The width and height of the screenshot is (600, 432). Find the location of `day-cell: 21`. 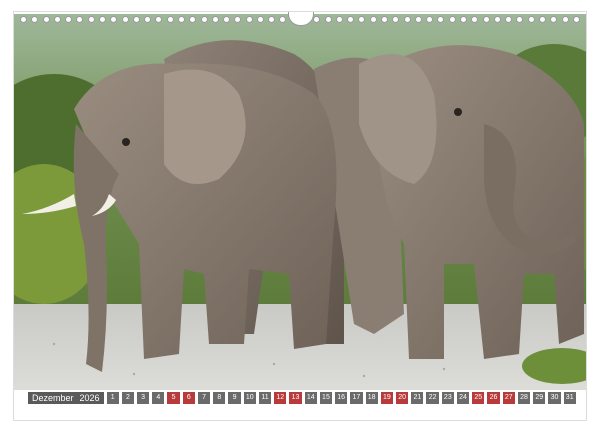

day-cell: 21 is located at coordinates (417, 398).